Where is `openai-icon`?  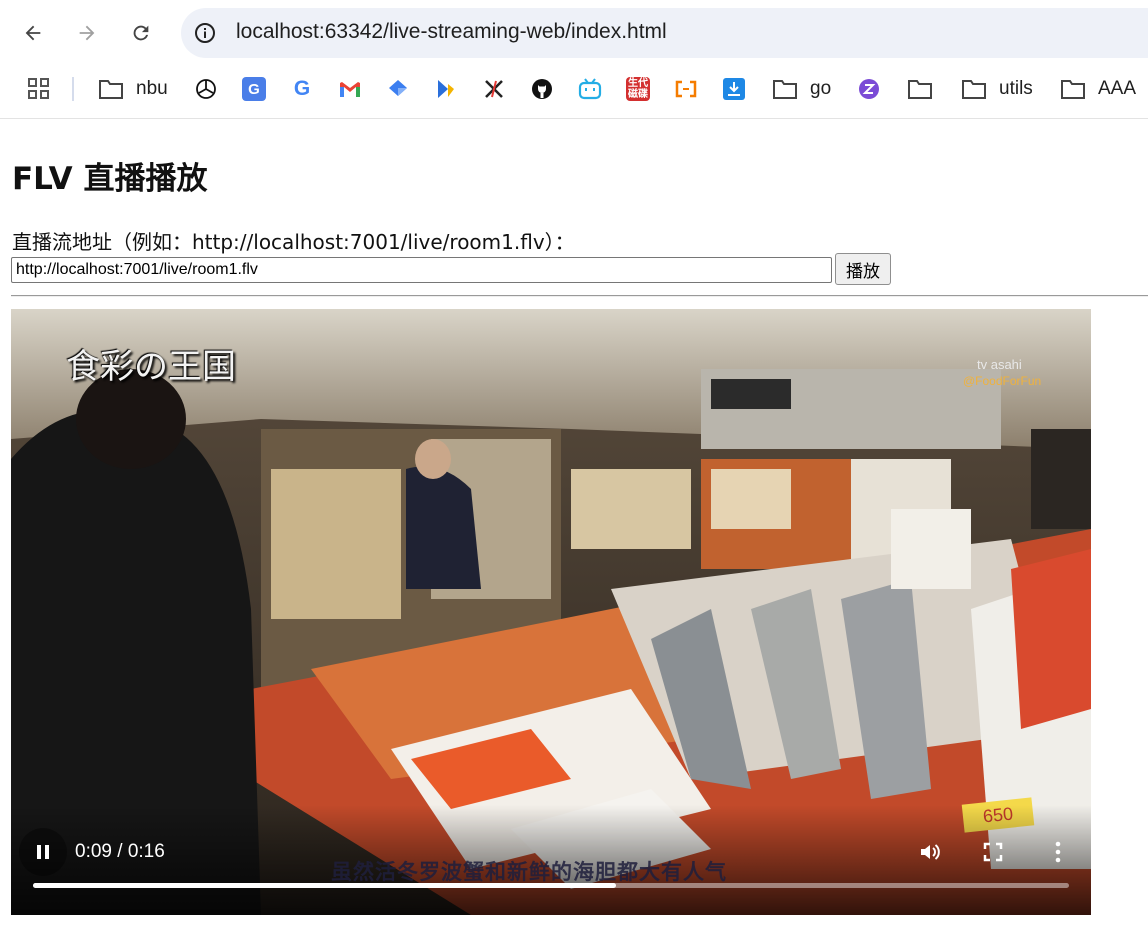
openai-icon is located at coordinates (206, 89).